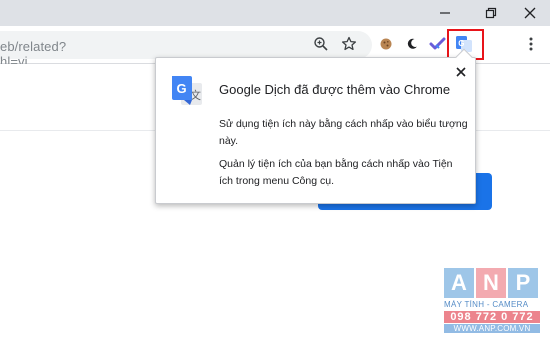  What do you see at coordinates (459, 283) in the screenshot?
I see `watermark-letter: A` at bounding box center [459, 283].